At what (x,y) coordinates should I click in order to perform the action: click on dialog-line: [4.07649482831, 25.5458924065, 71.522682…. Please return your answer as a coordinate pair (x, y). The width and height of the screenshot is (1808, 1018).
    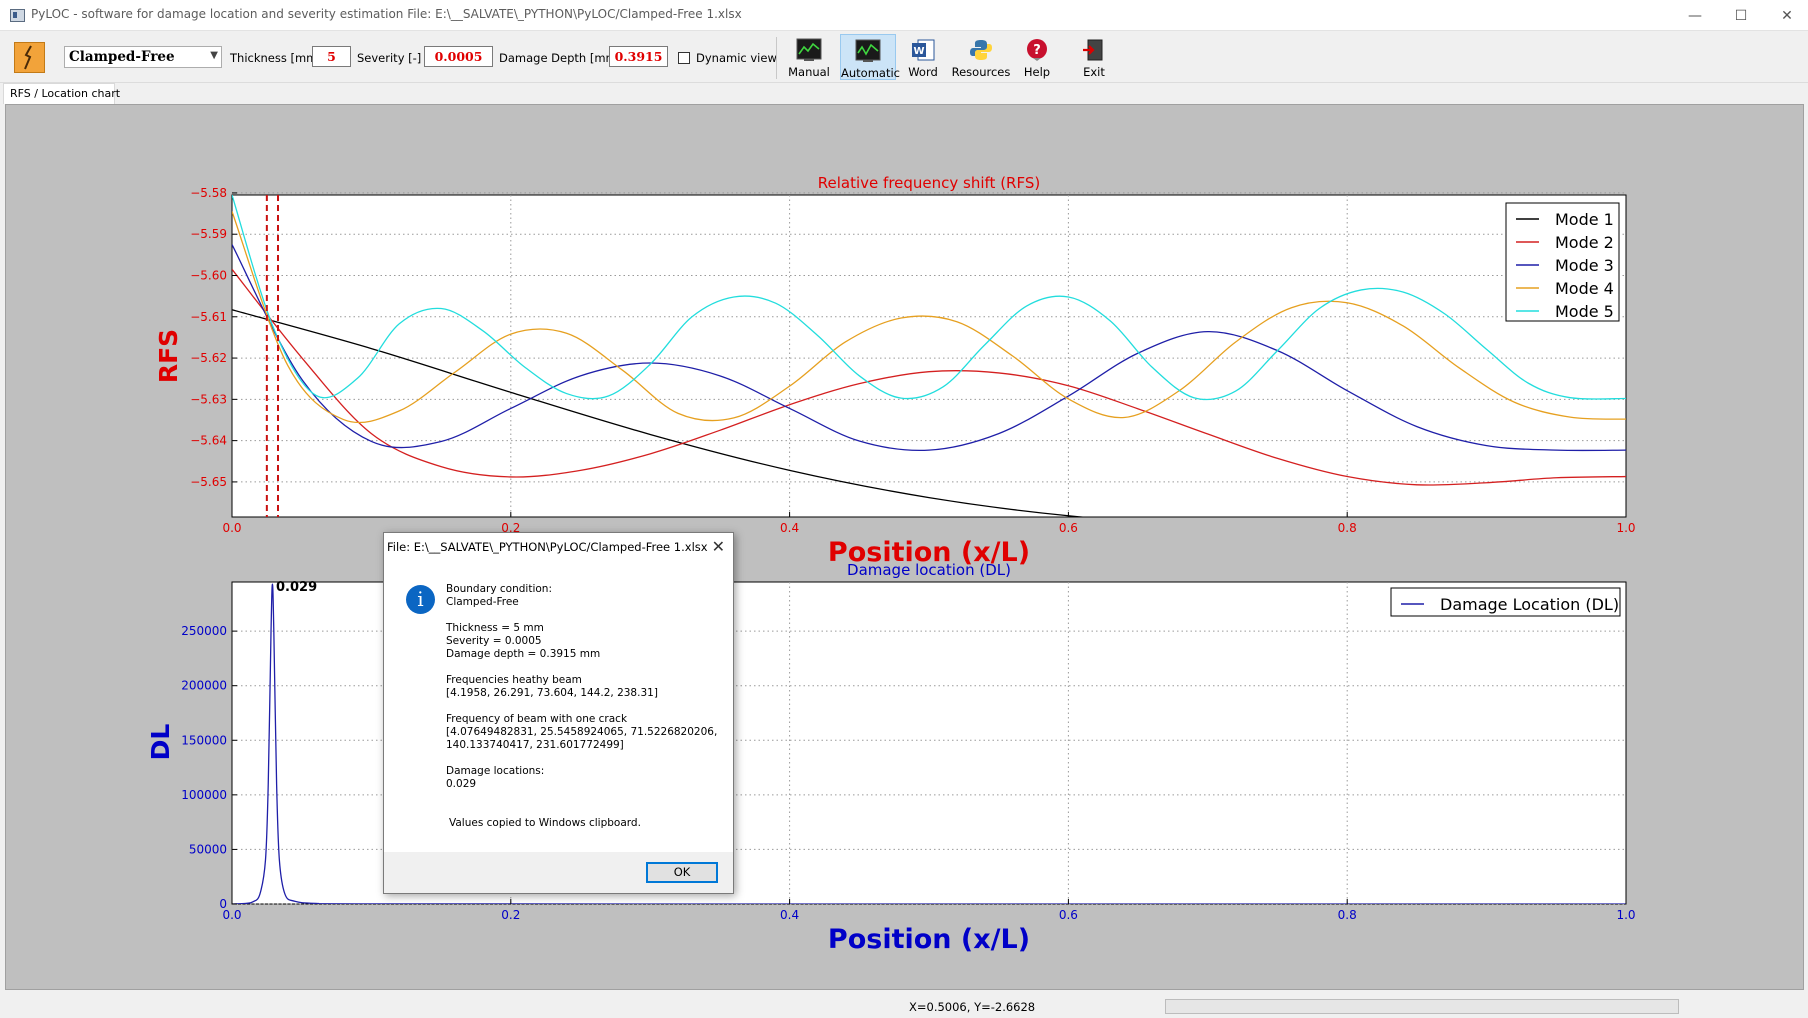
    Looking at the image, I should click on (582, 732).